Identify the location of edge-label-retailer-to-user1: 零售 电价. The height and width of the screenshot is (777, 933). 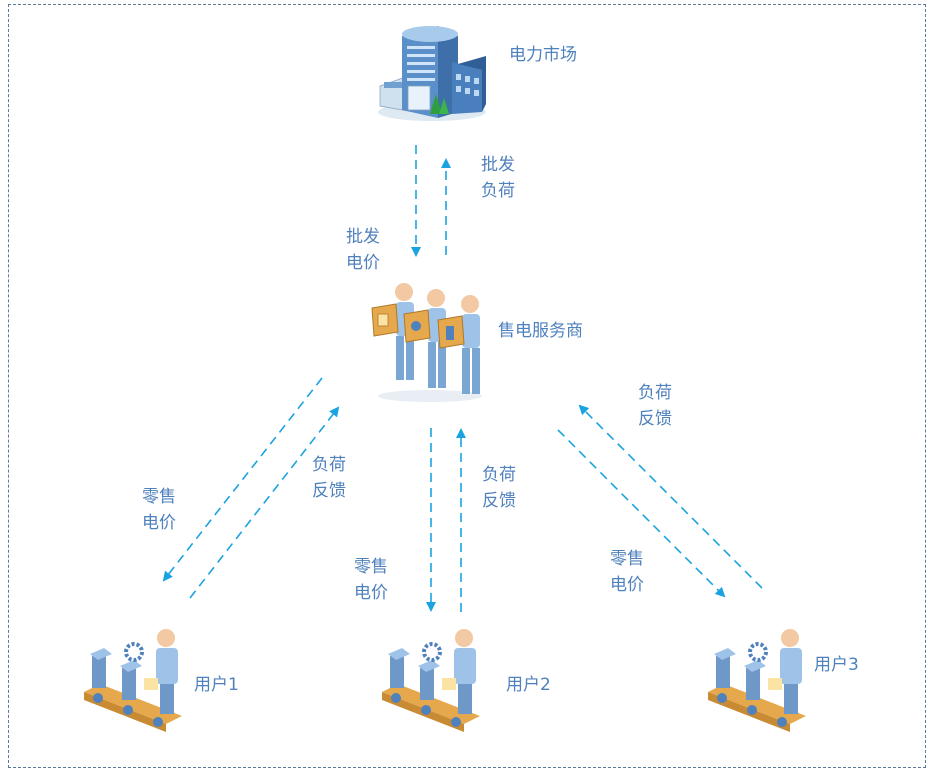
(159, 510).